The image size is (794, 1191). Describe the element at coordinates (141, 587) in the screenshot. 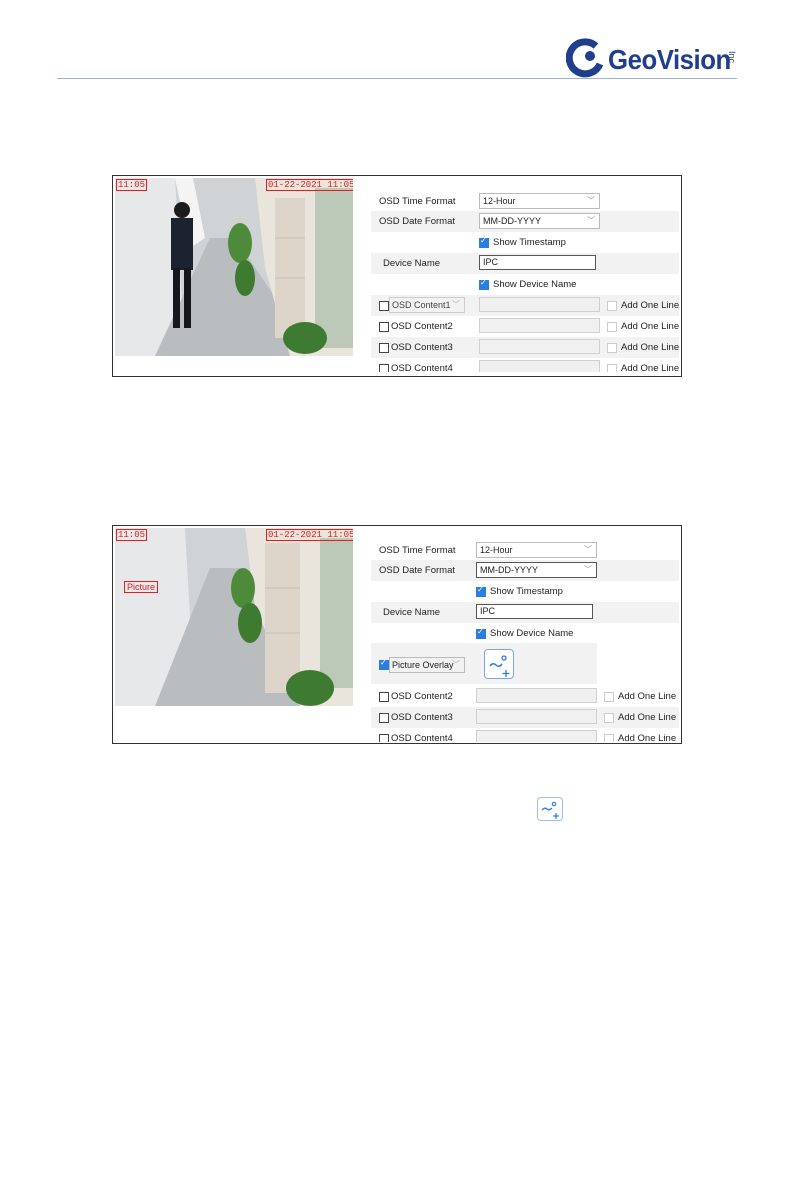

I see `osd-picture-label: Picture` at that location.